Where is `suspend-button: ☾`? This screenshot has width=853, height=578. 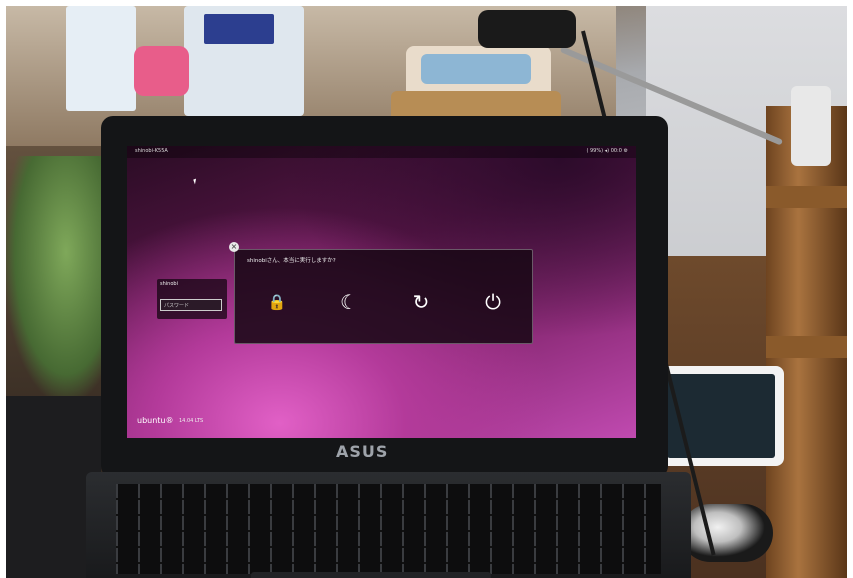 suspend-button: ☾ is located at coordinates (349, 302).